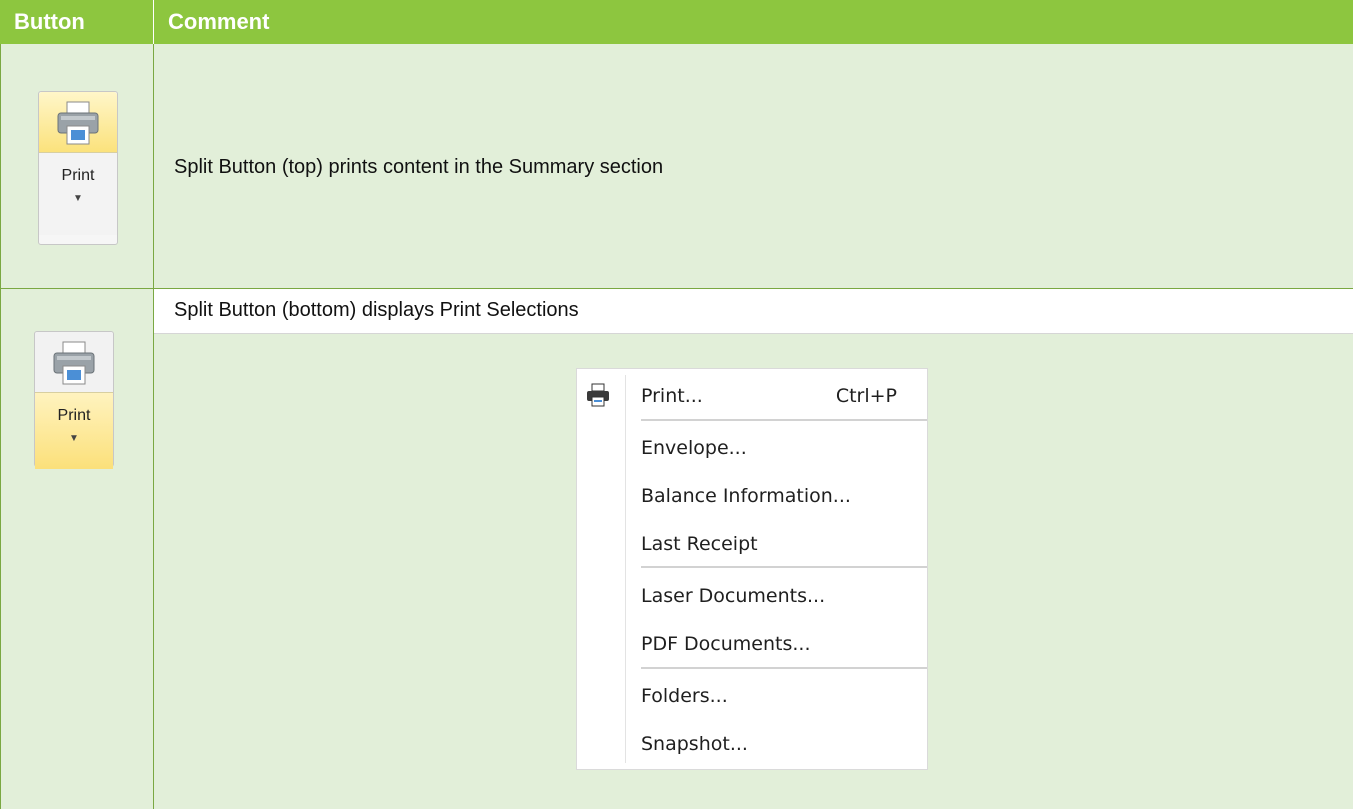  Describe the element at coordinates (866, 396) in the screenshot. I see `menu-item-shortcut: Ctrl+P` at that location.